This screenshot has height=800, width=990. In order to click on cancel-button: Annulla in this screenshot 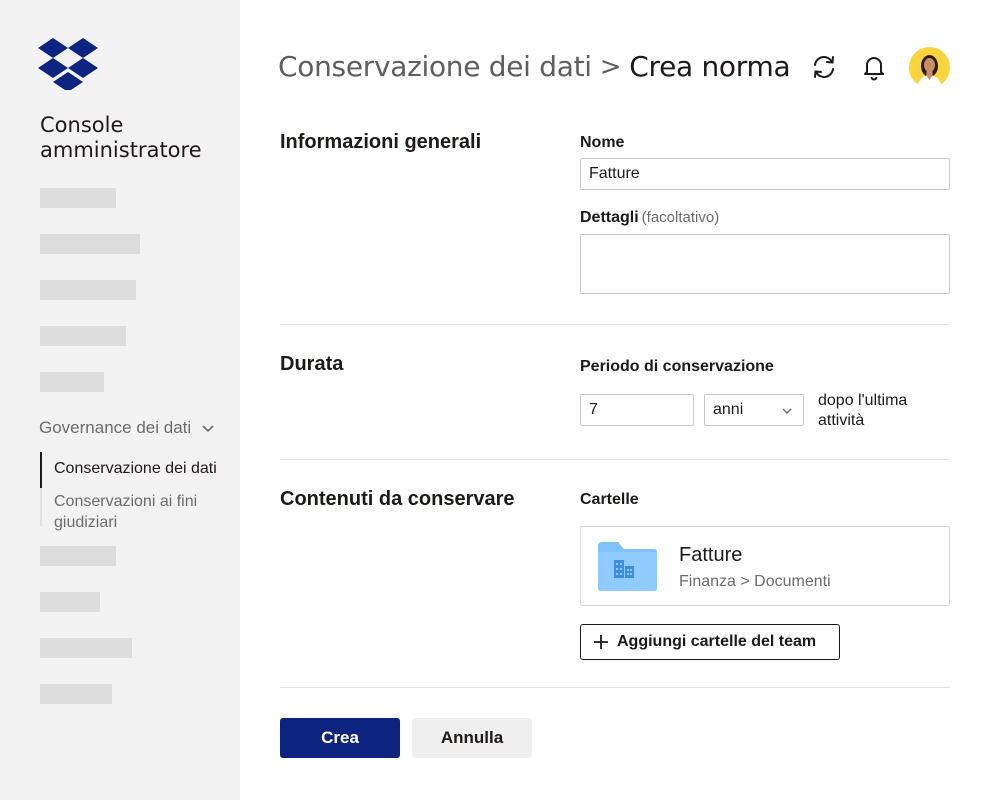, I will do `click(472, 738)`.